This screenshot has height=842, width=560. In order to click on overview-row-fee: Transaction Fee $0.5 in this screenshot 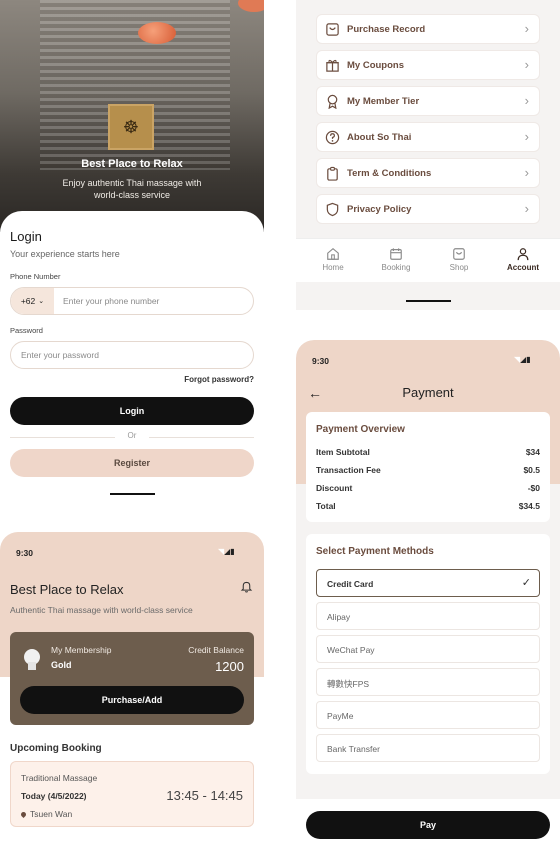, I will do `click(428, 470)`.